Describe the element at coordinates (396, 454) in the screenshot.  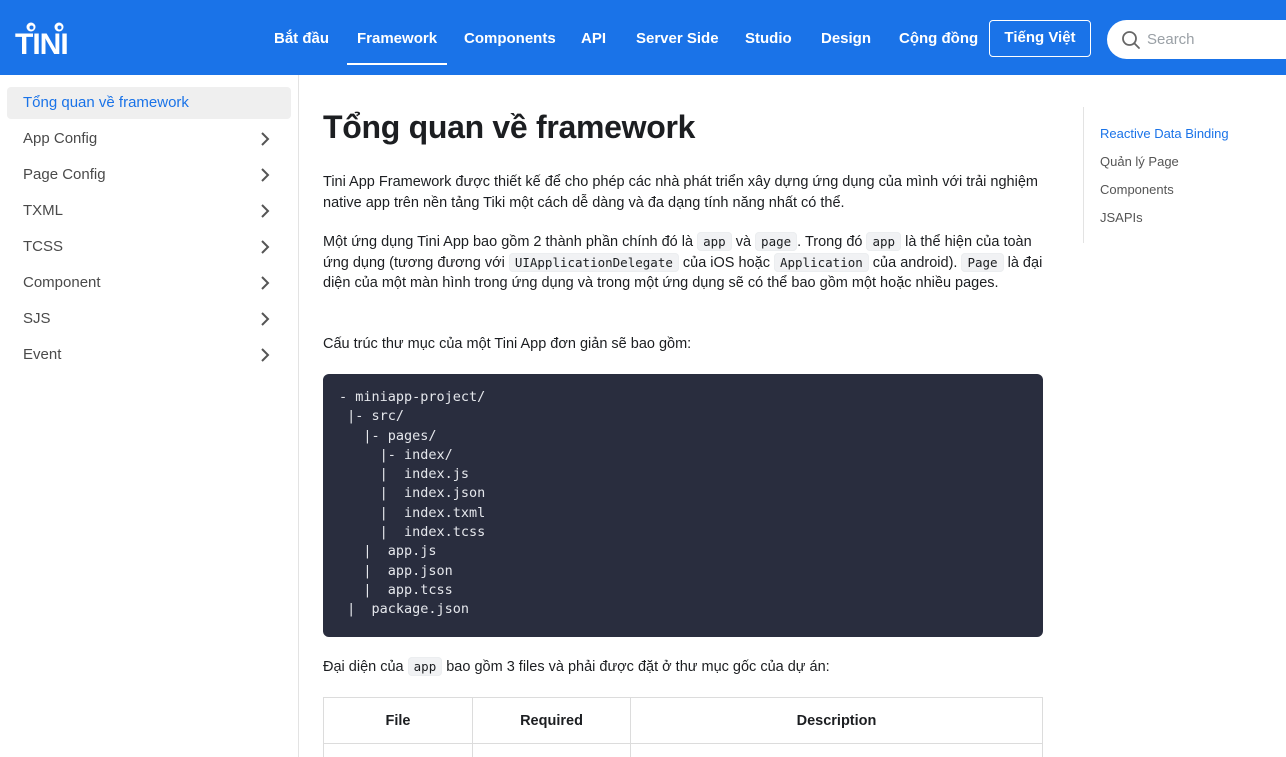
I see `code-line: |- index/` at that location.